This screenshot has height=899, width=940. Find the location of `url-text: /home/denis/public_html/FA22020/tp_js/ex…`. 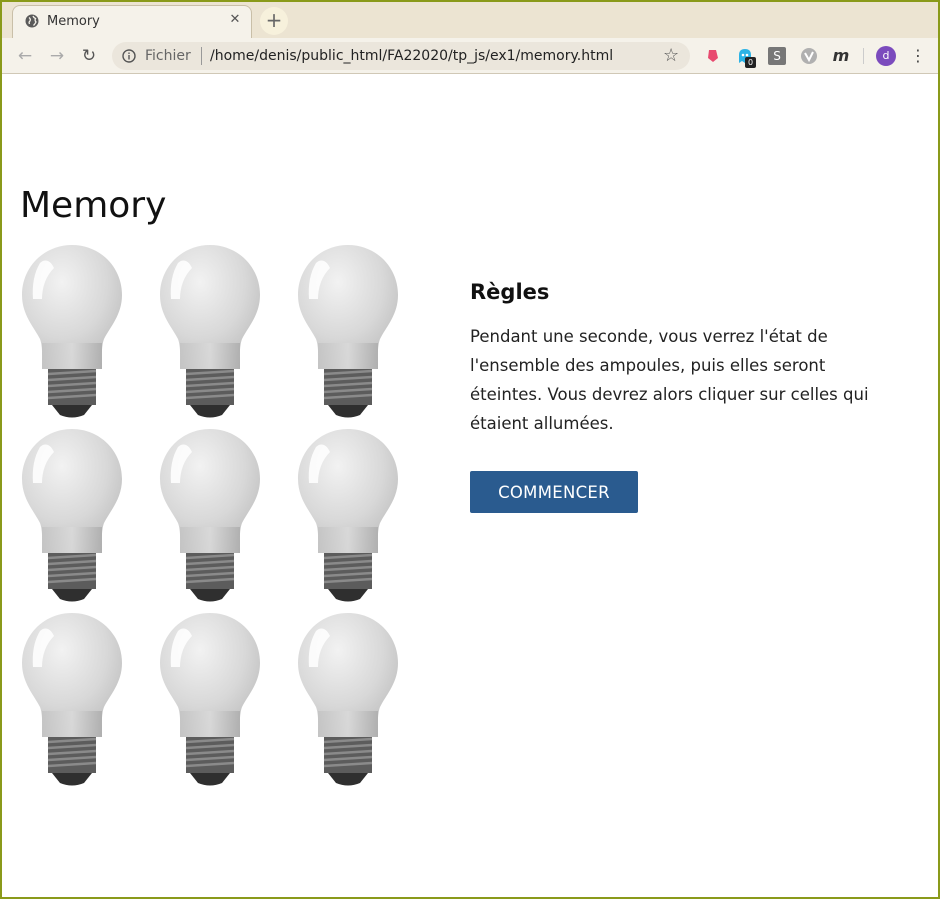

url-text: /home/denis/public_html/FA22020/tp_js/ex… is located at coordinates (411, 56).